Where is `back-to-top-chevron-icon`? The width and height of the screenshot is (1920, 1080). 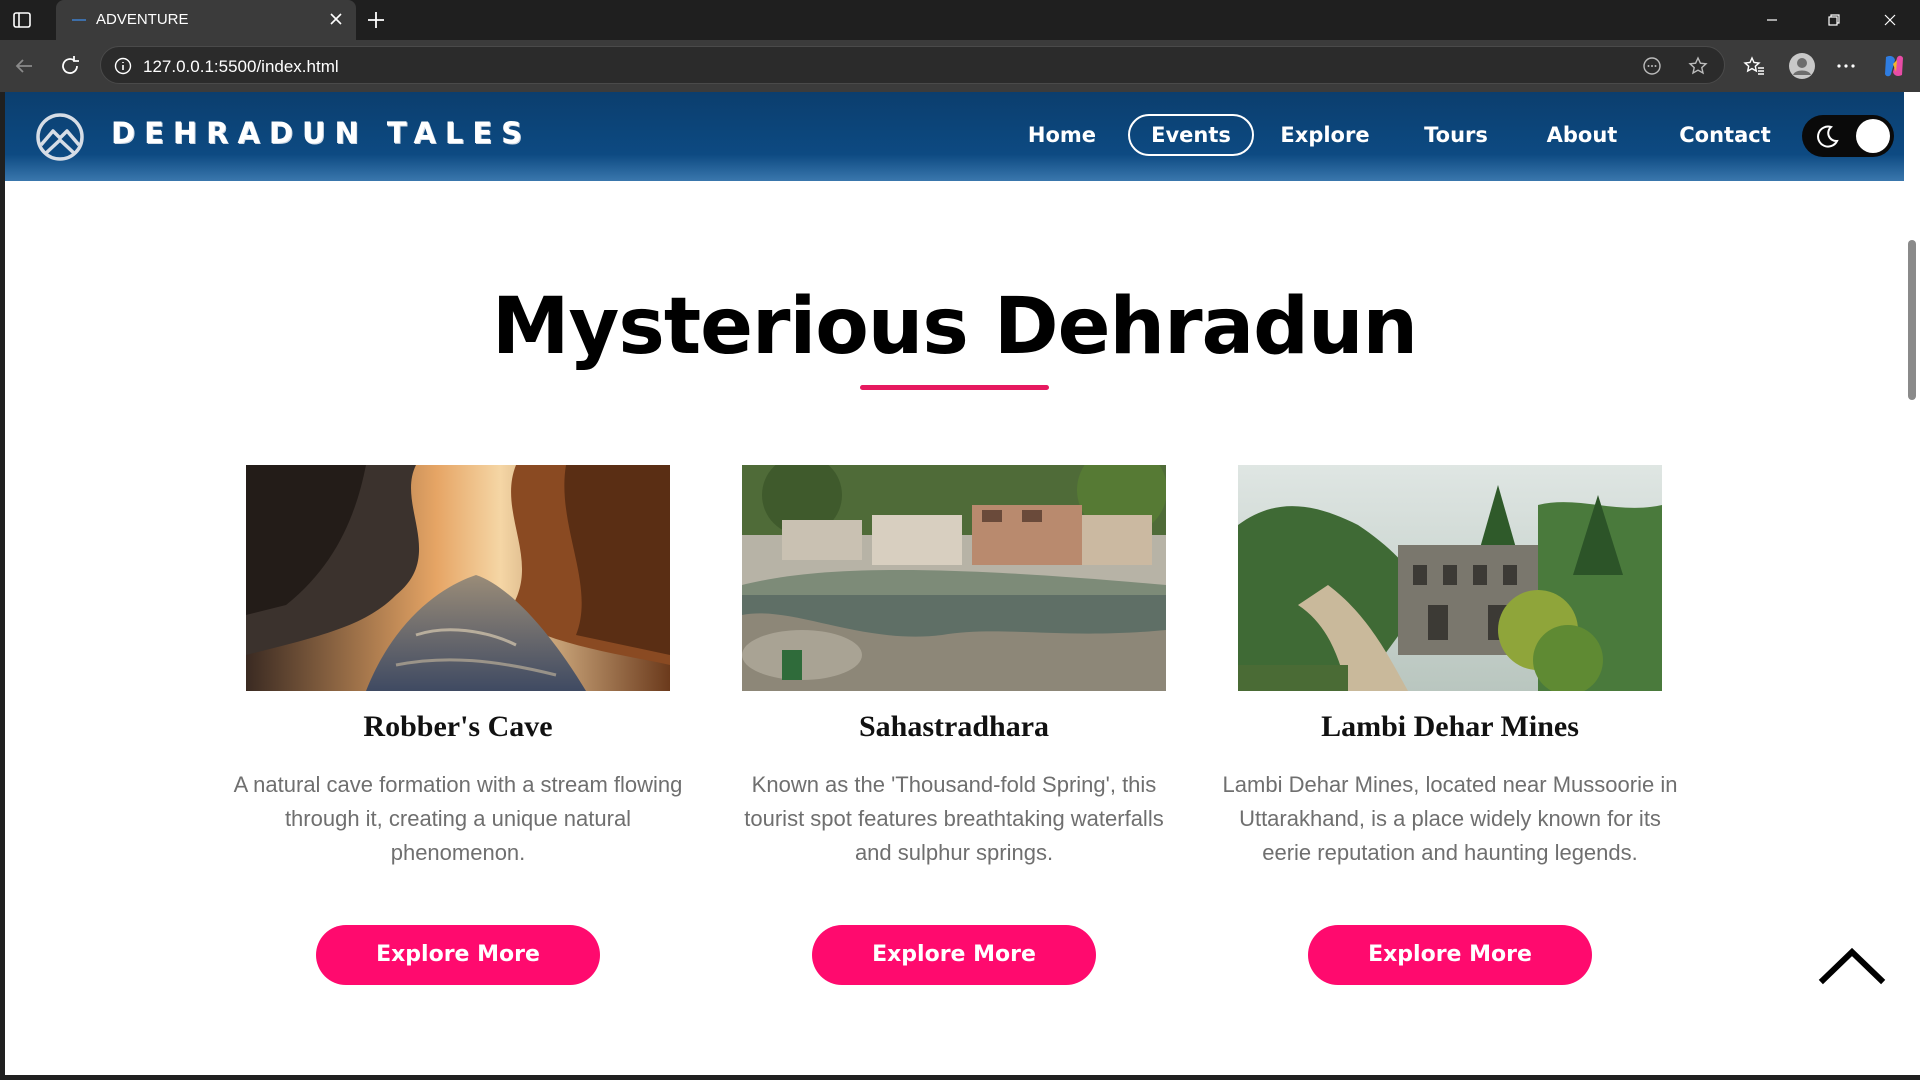 back-to-top-chevron-icon is located at coordinates (1852, 965).